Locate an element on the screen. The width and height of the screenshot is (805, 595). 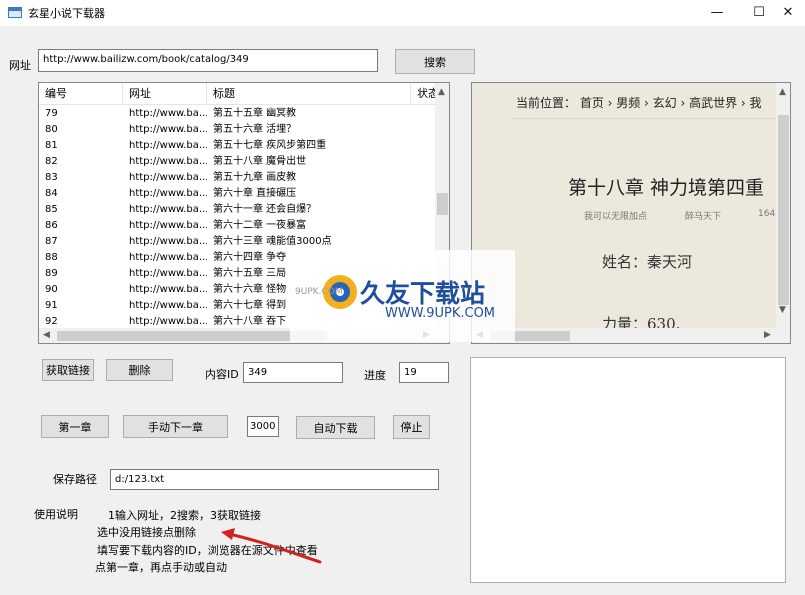
instruction-line-4: 点第一章，再点手动或自动 is located at coordinates (161, 567).